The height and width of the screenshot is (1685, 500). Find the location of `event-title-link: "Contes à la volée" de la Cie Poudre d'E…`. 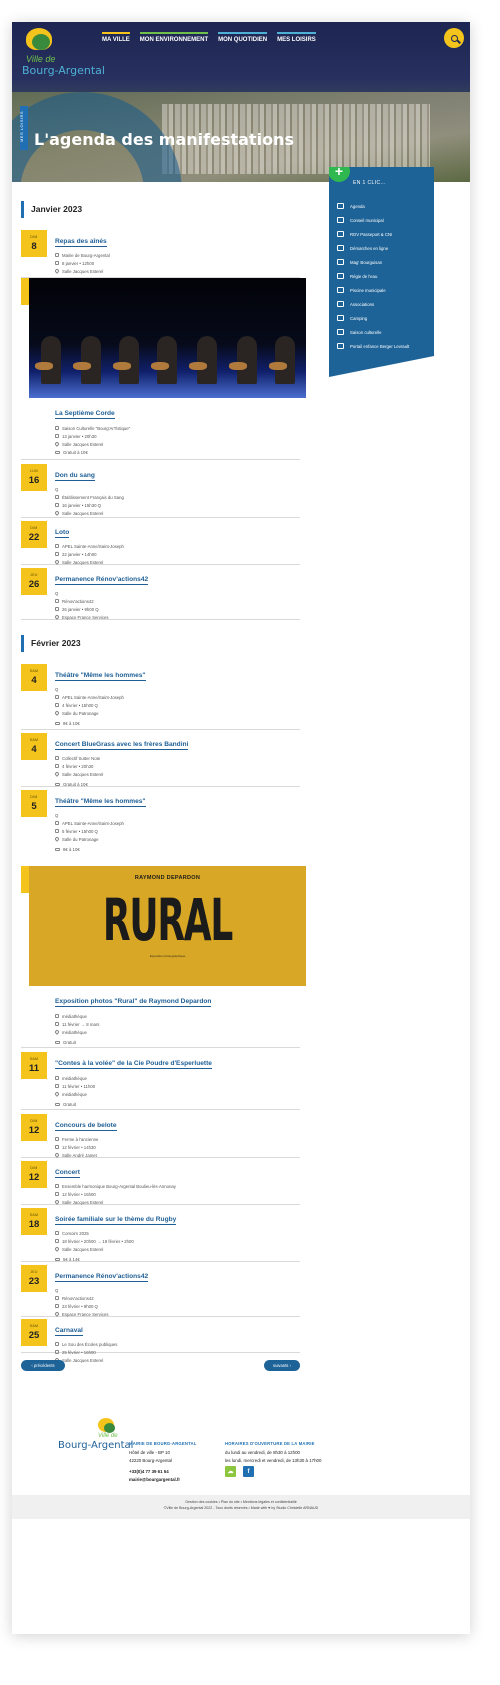

event-title-link: "Contes à la volée" de la Cie Poudre d'E… is located at coordinates (133, 1064).